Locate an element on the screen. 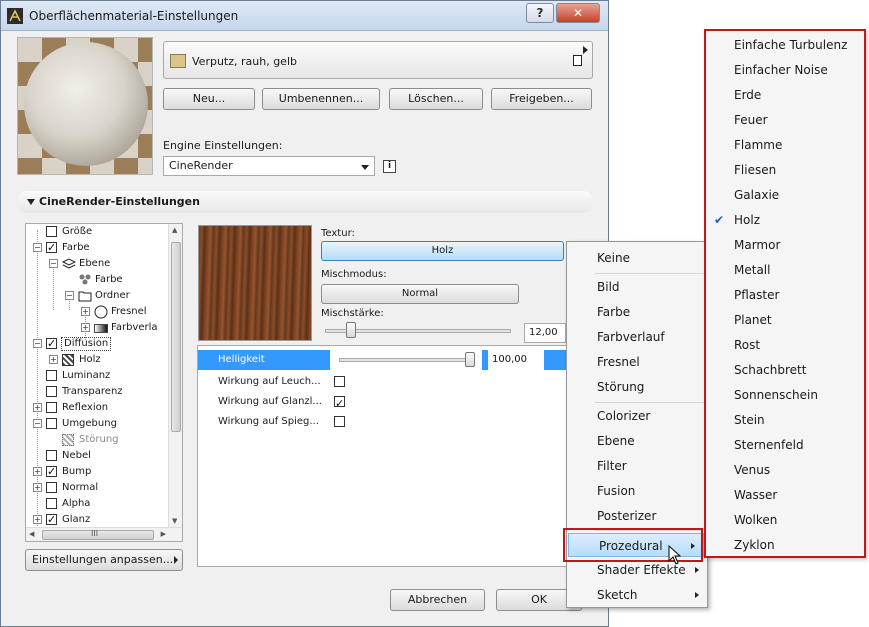 This screenshot has width=869, height=627. expander-diffusion: − is located at coordinates (37, 343).